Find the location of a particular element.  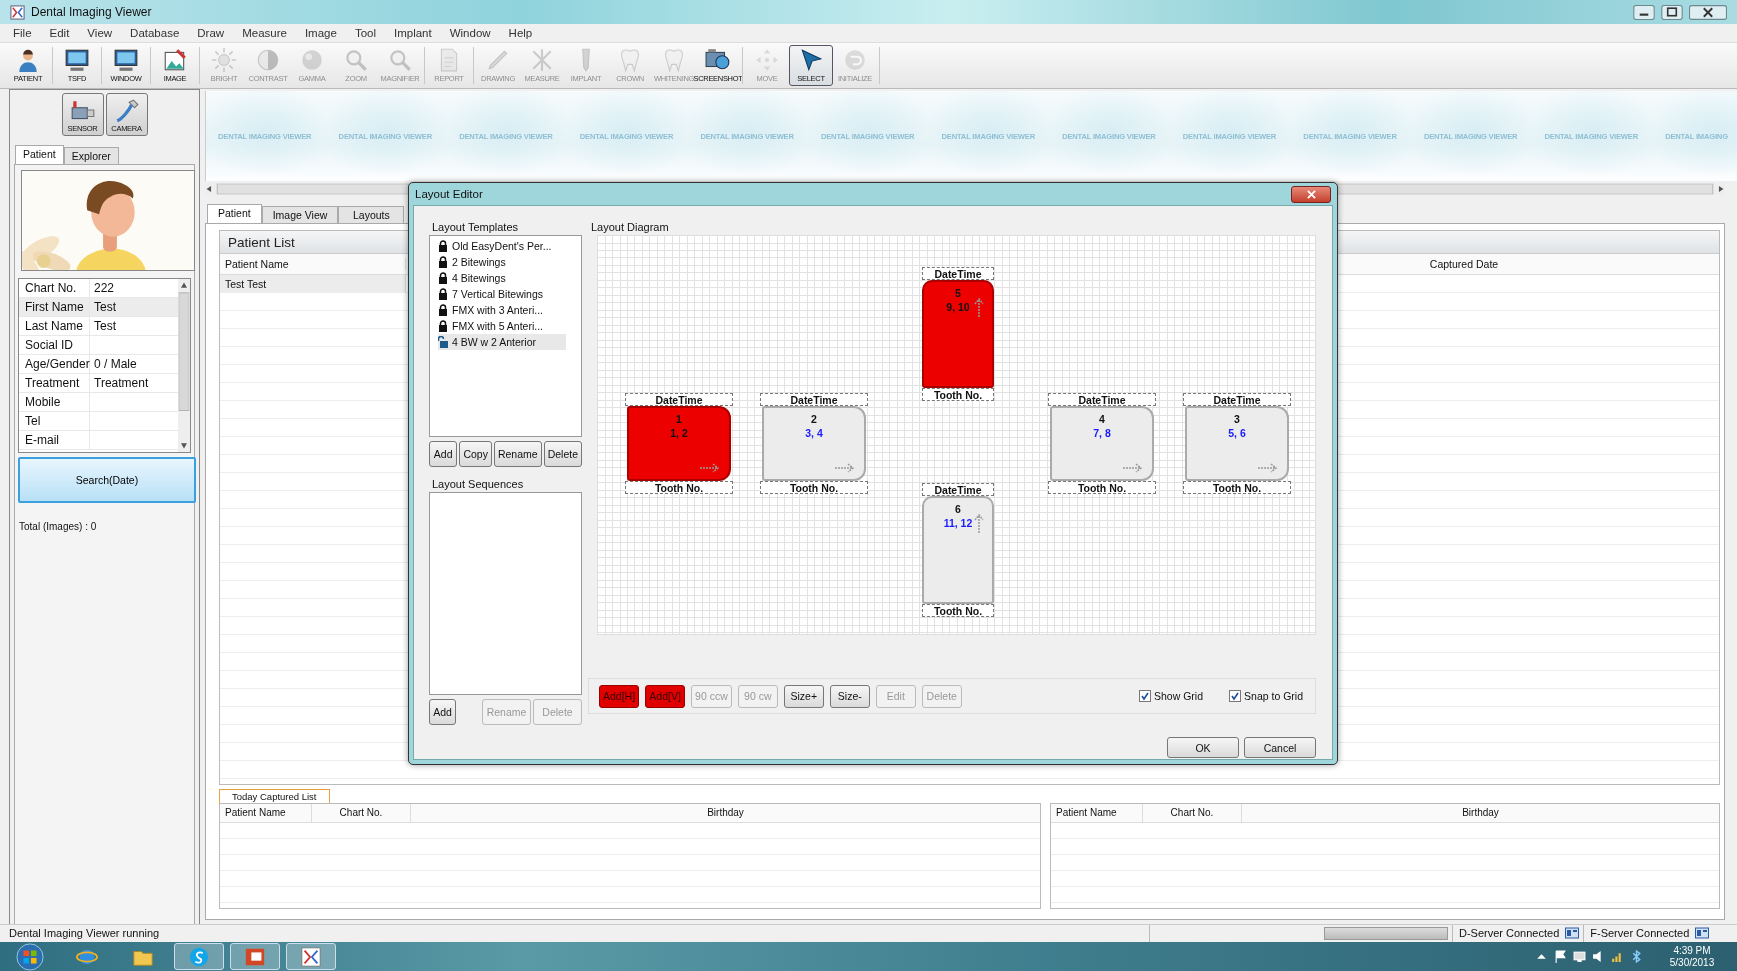

dialog-button: Cancel is located at coordinates (1280, 747).